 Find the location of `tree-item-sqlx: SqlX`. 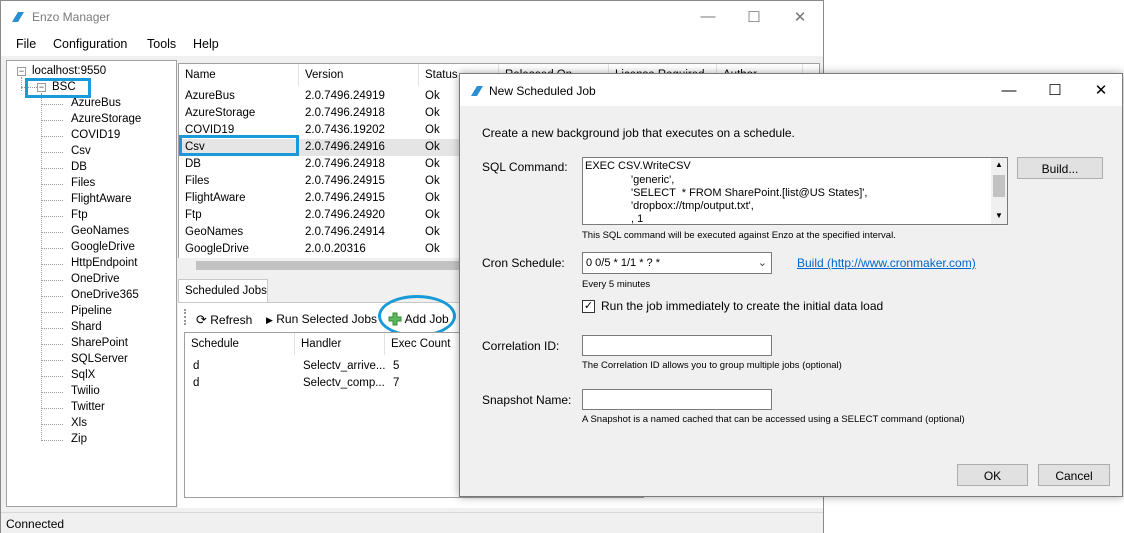

tree-item-sqlx: SqlX is located at coordinates (83, 375).